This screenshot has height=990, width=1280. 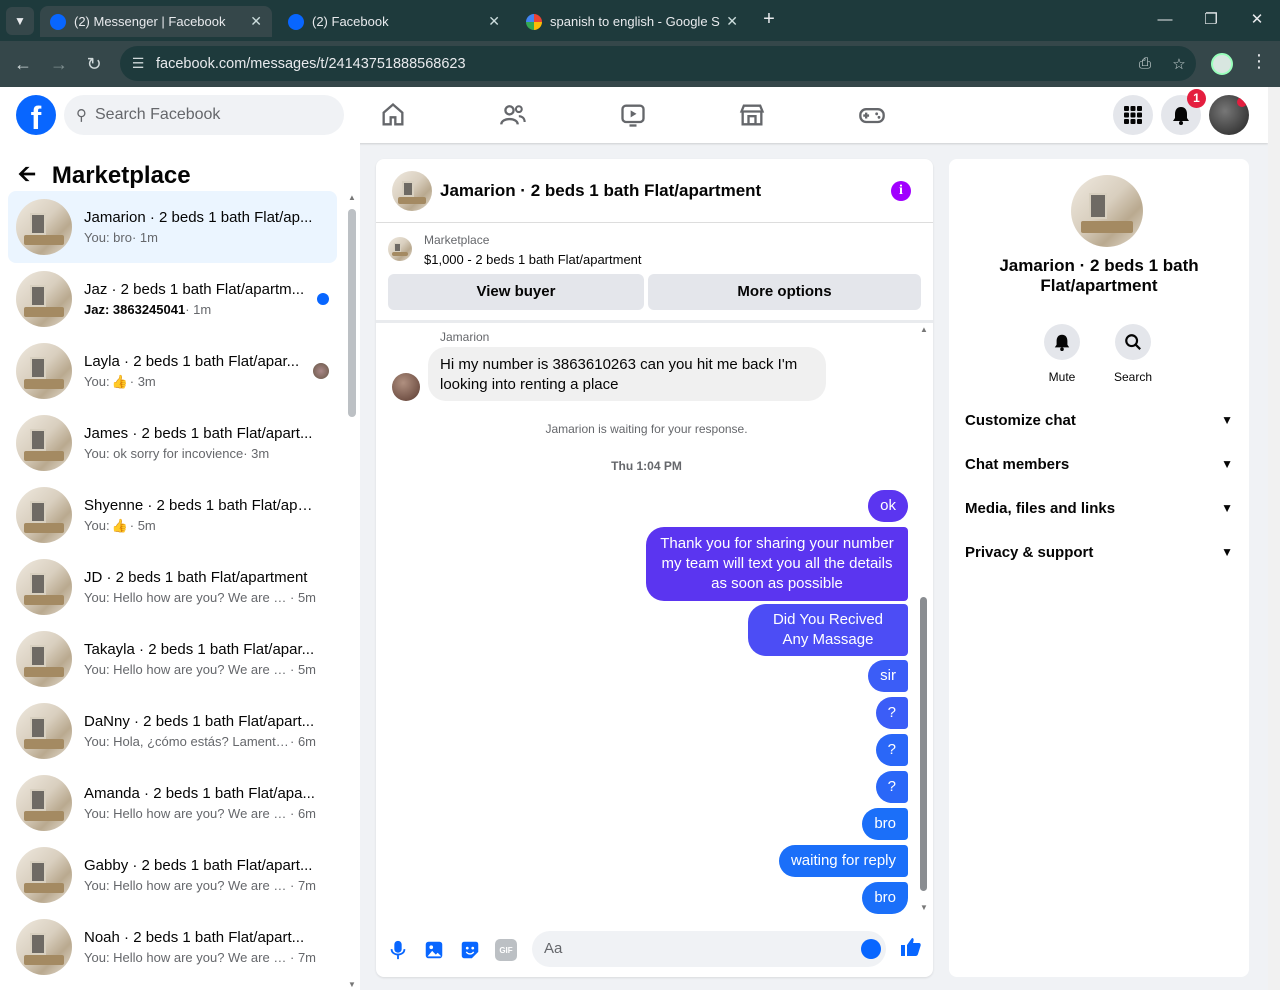 I want to click on thumbs-up-icon, so click(x=911, y=947).